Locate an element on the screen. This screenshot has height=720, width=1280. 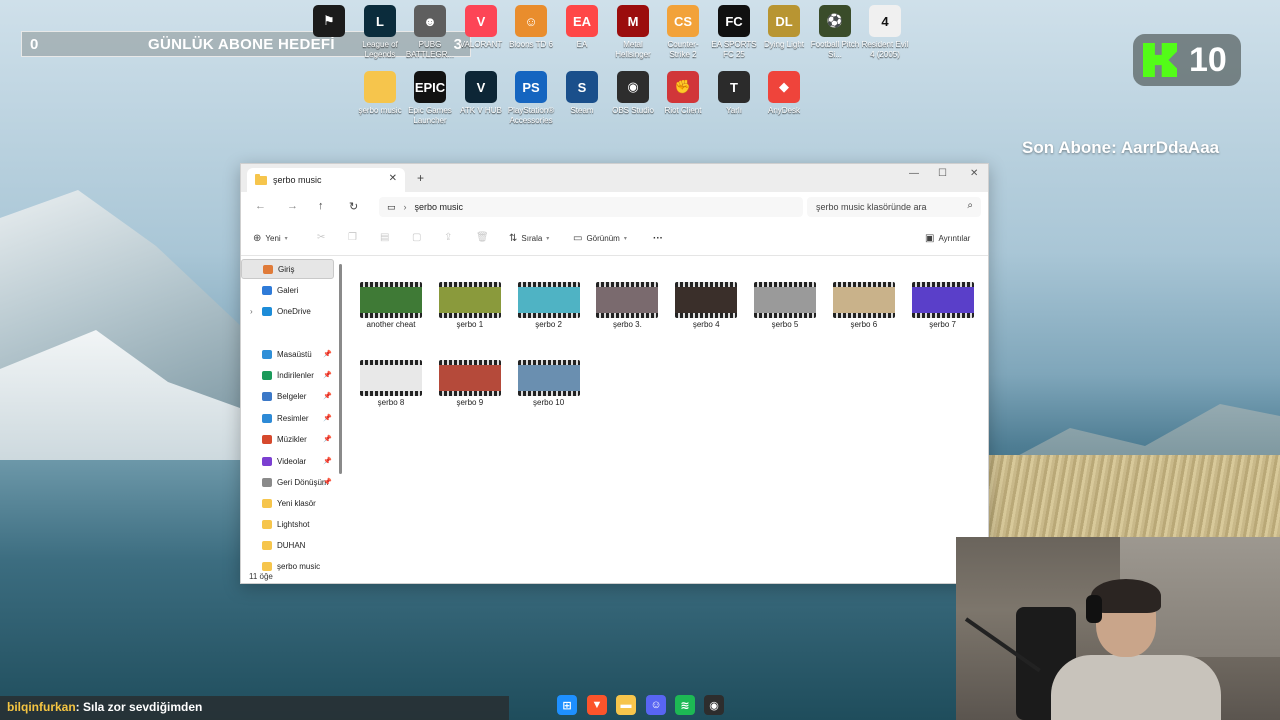
desktop-shortcut: ◆ AnyDesk is located at coordinates (784, 93).